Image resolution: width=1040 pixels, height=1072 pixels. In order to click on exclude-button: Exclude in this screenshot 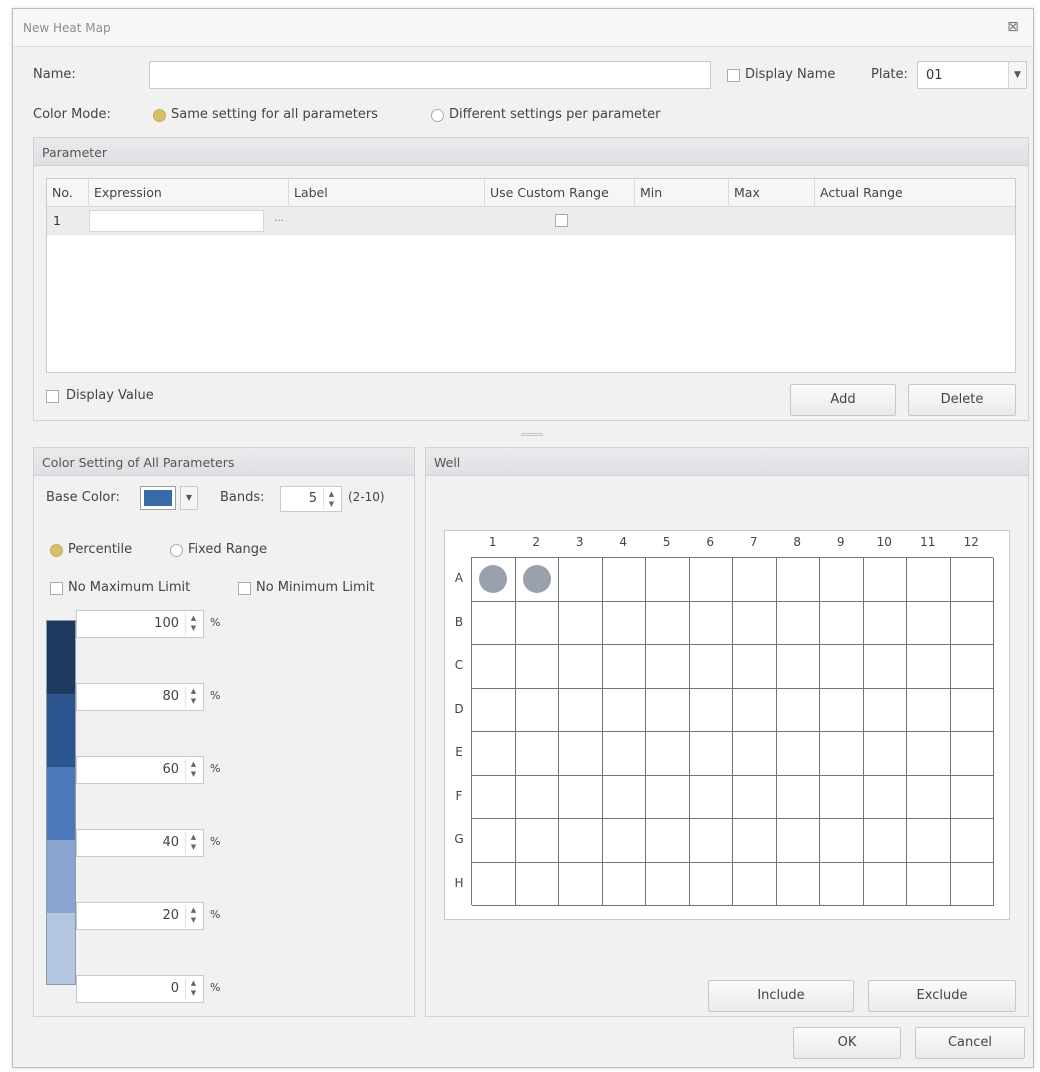, I will do `click(942, 996)`.